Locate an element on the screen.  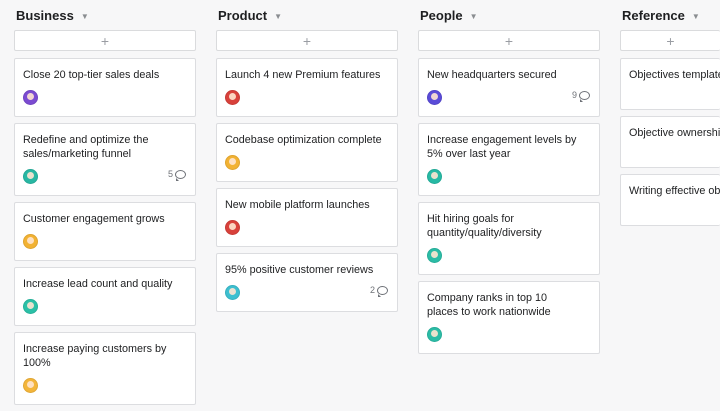
comment-count: 9 is located at coordinates (580, 96).